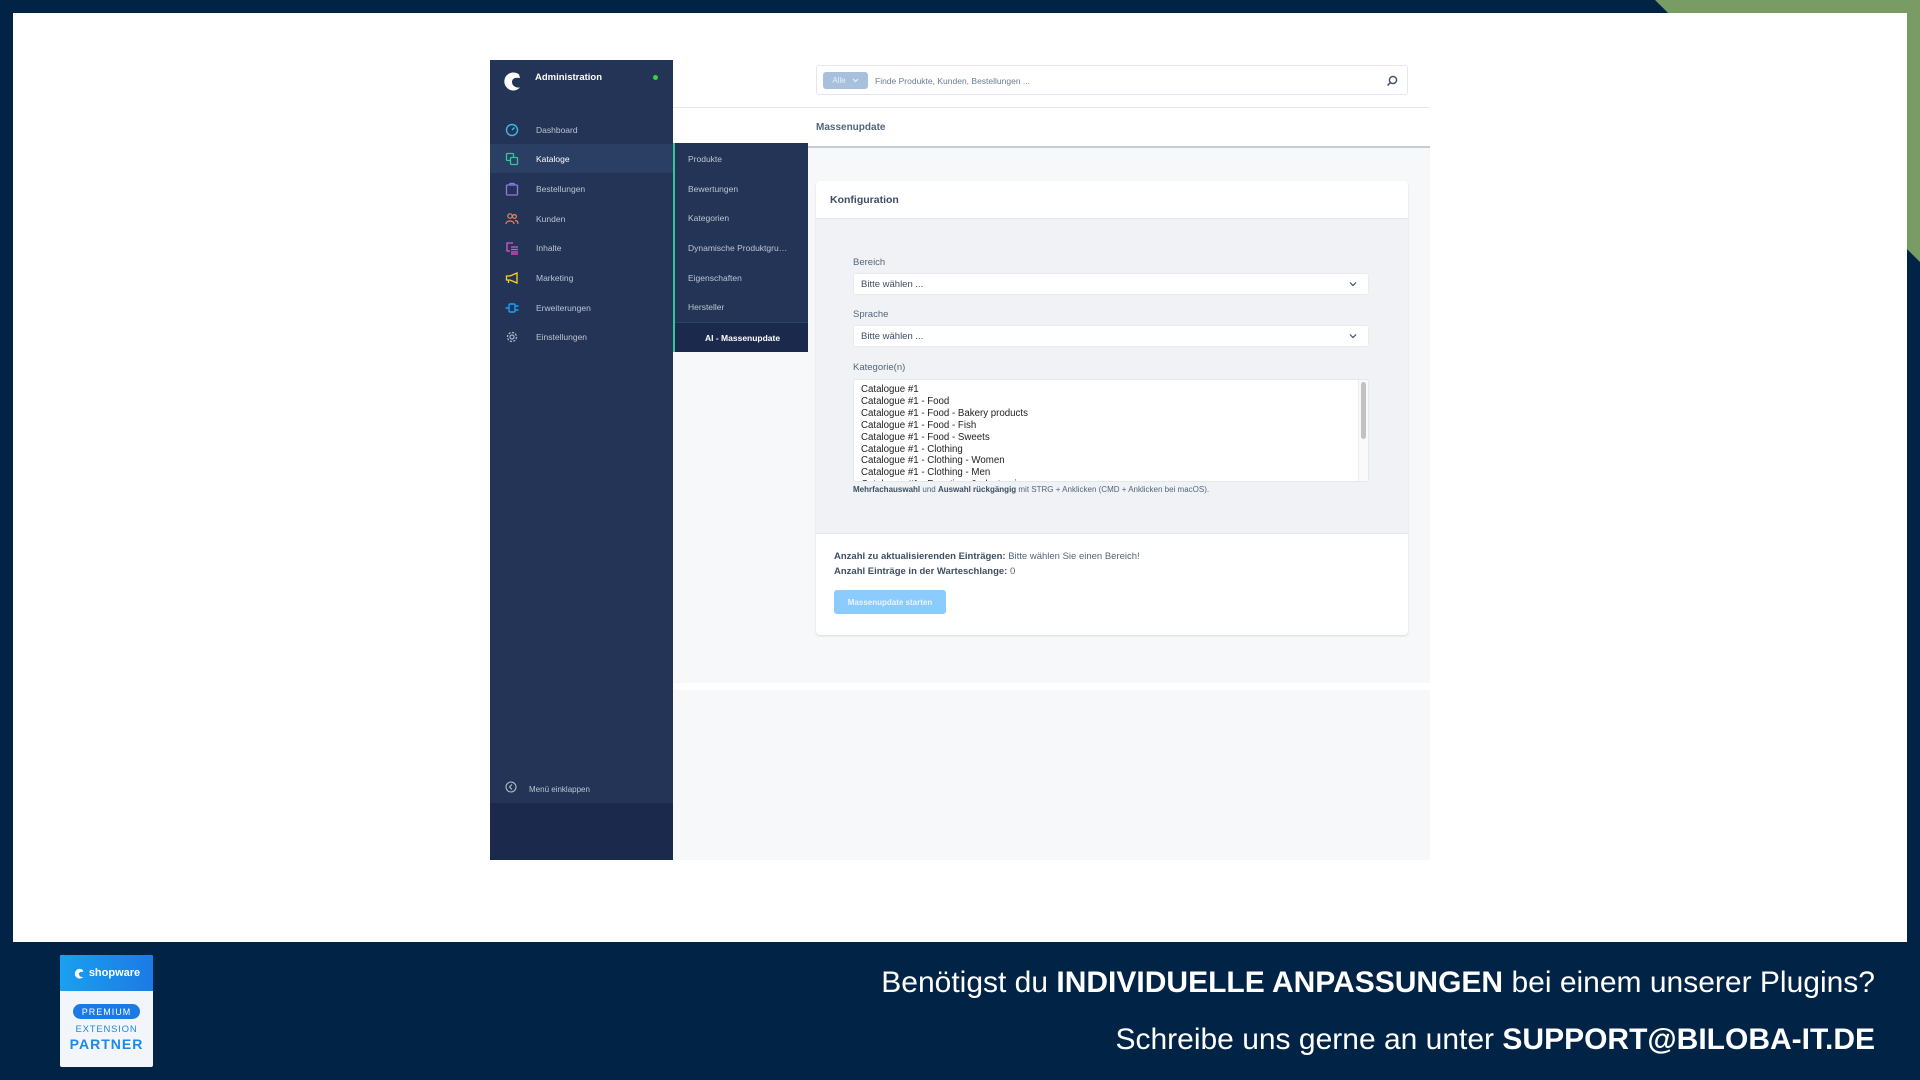 The image size is (1920, 1080). I want to click on queue-entries-value: 0, so click(1011, 571).